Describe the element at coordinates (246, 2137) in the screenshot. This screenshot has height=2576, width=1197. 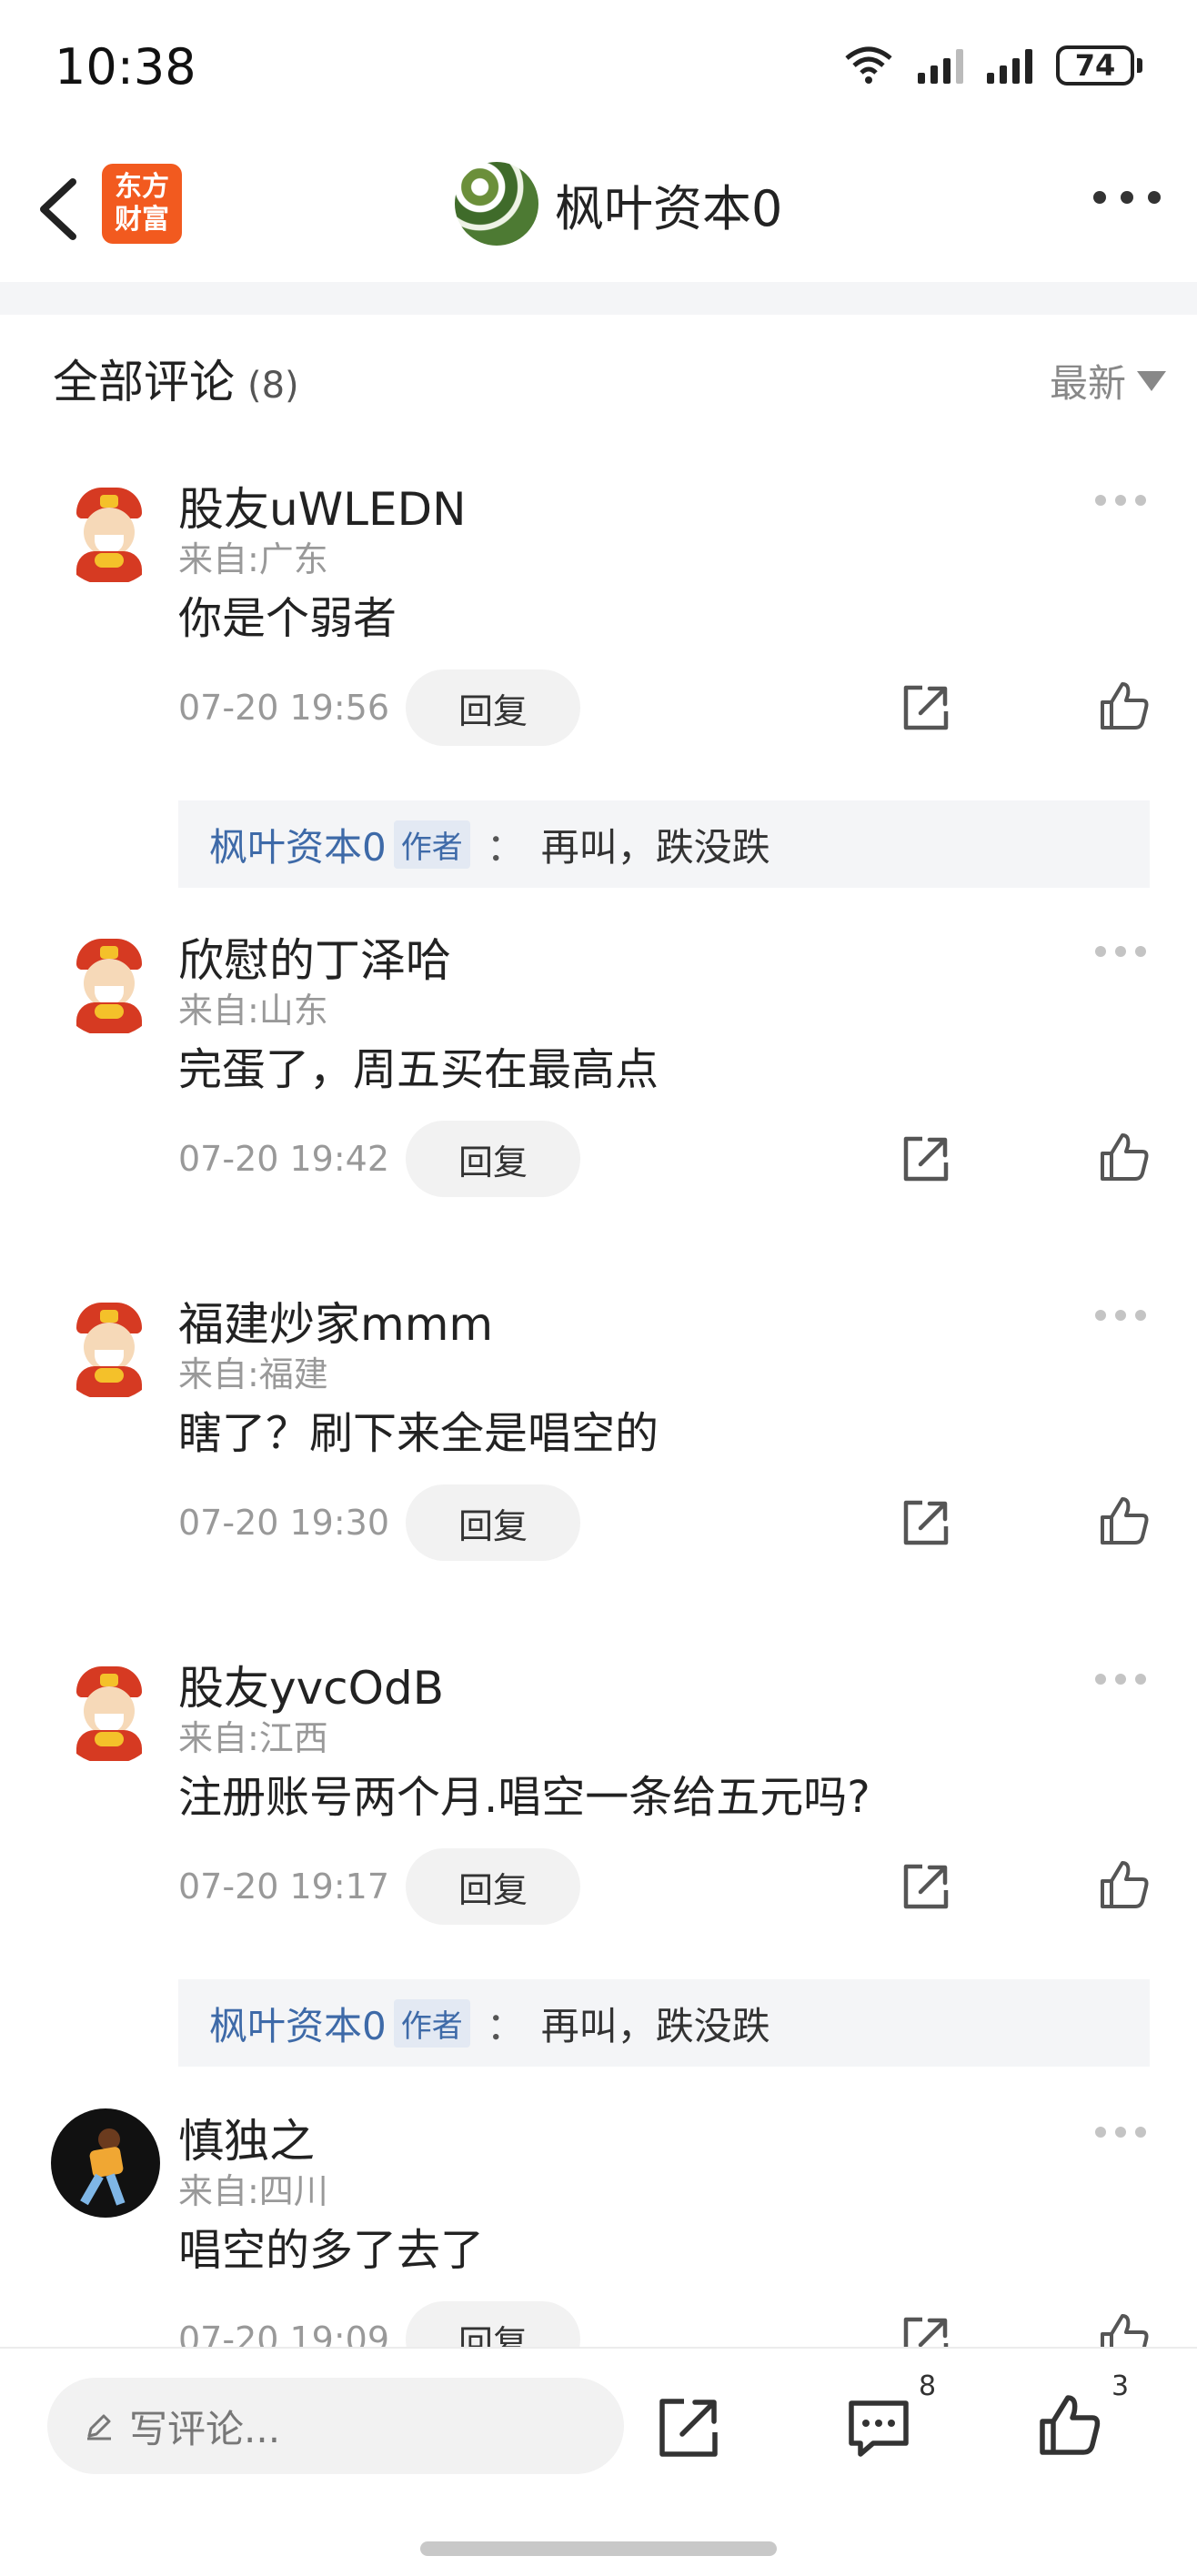
I see `comment-author: 慎独之` at that location.